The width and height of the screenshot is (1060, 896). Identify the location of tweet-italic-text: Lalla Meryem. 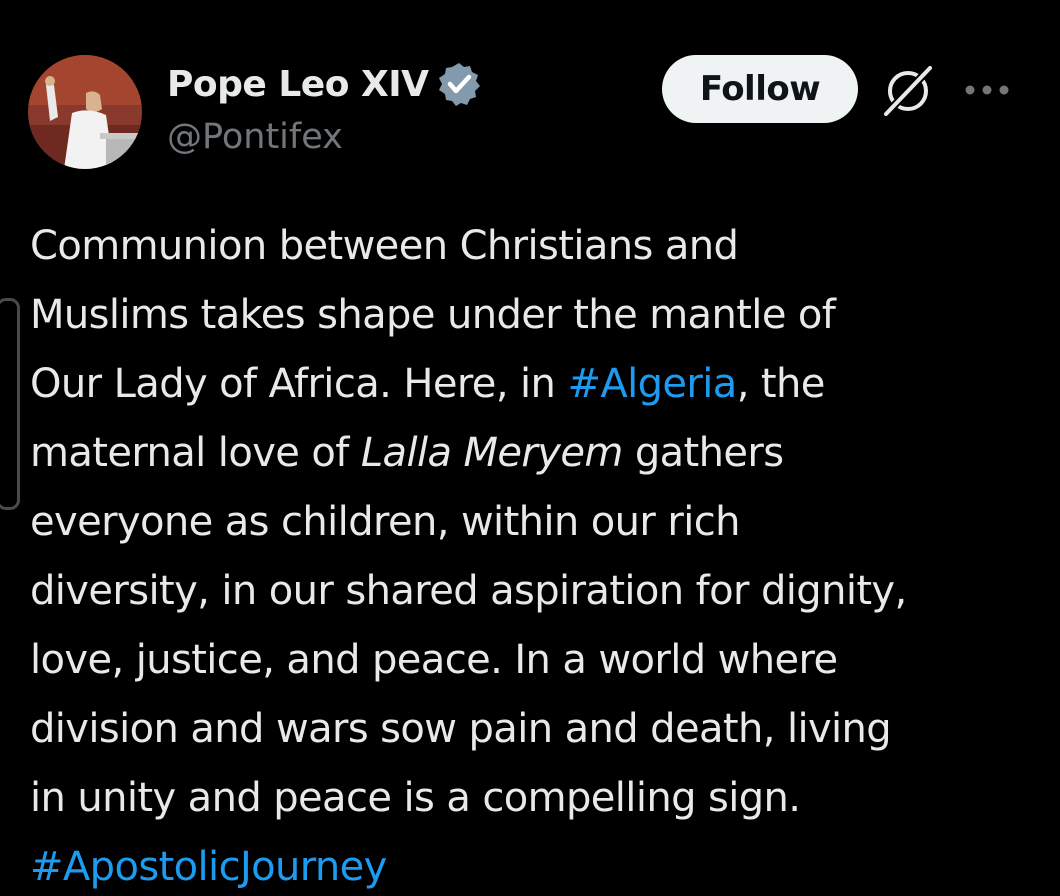
(491, 453).